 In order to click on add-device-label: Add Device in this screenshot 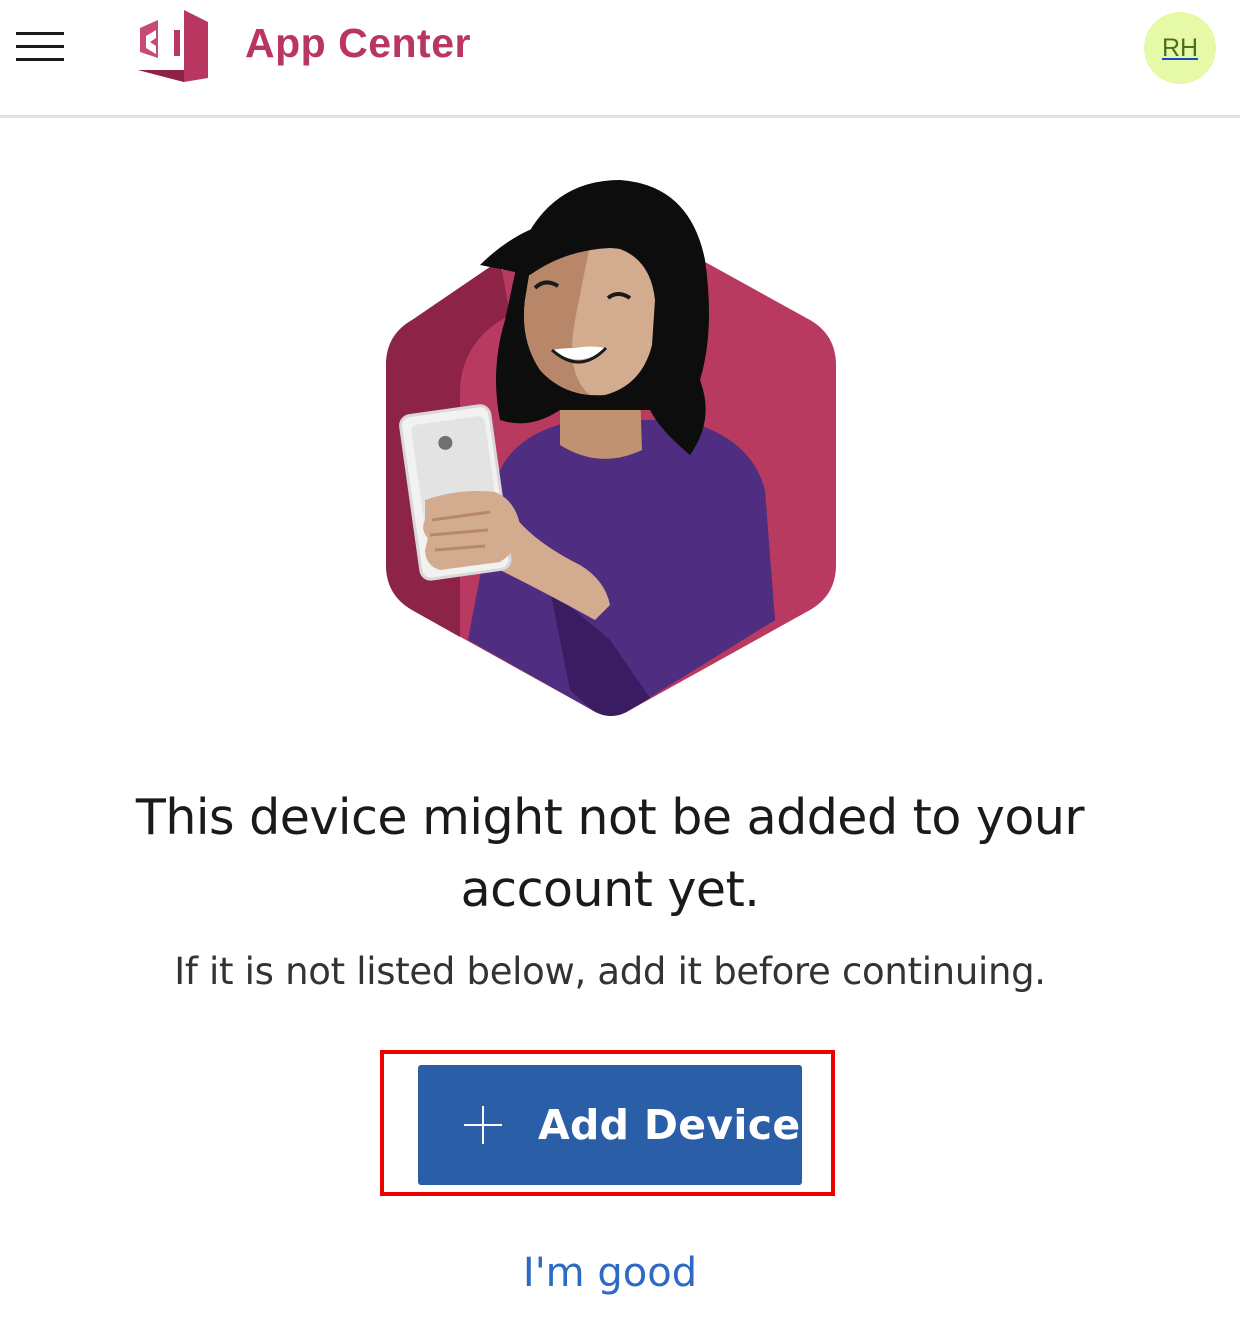, I will do `click(669, 1125)`.